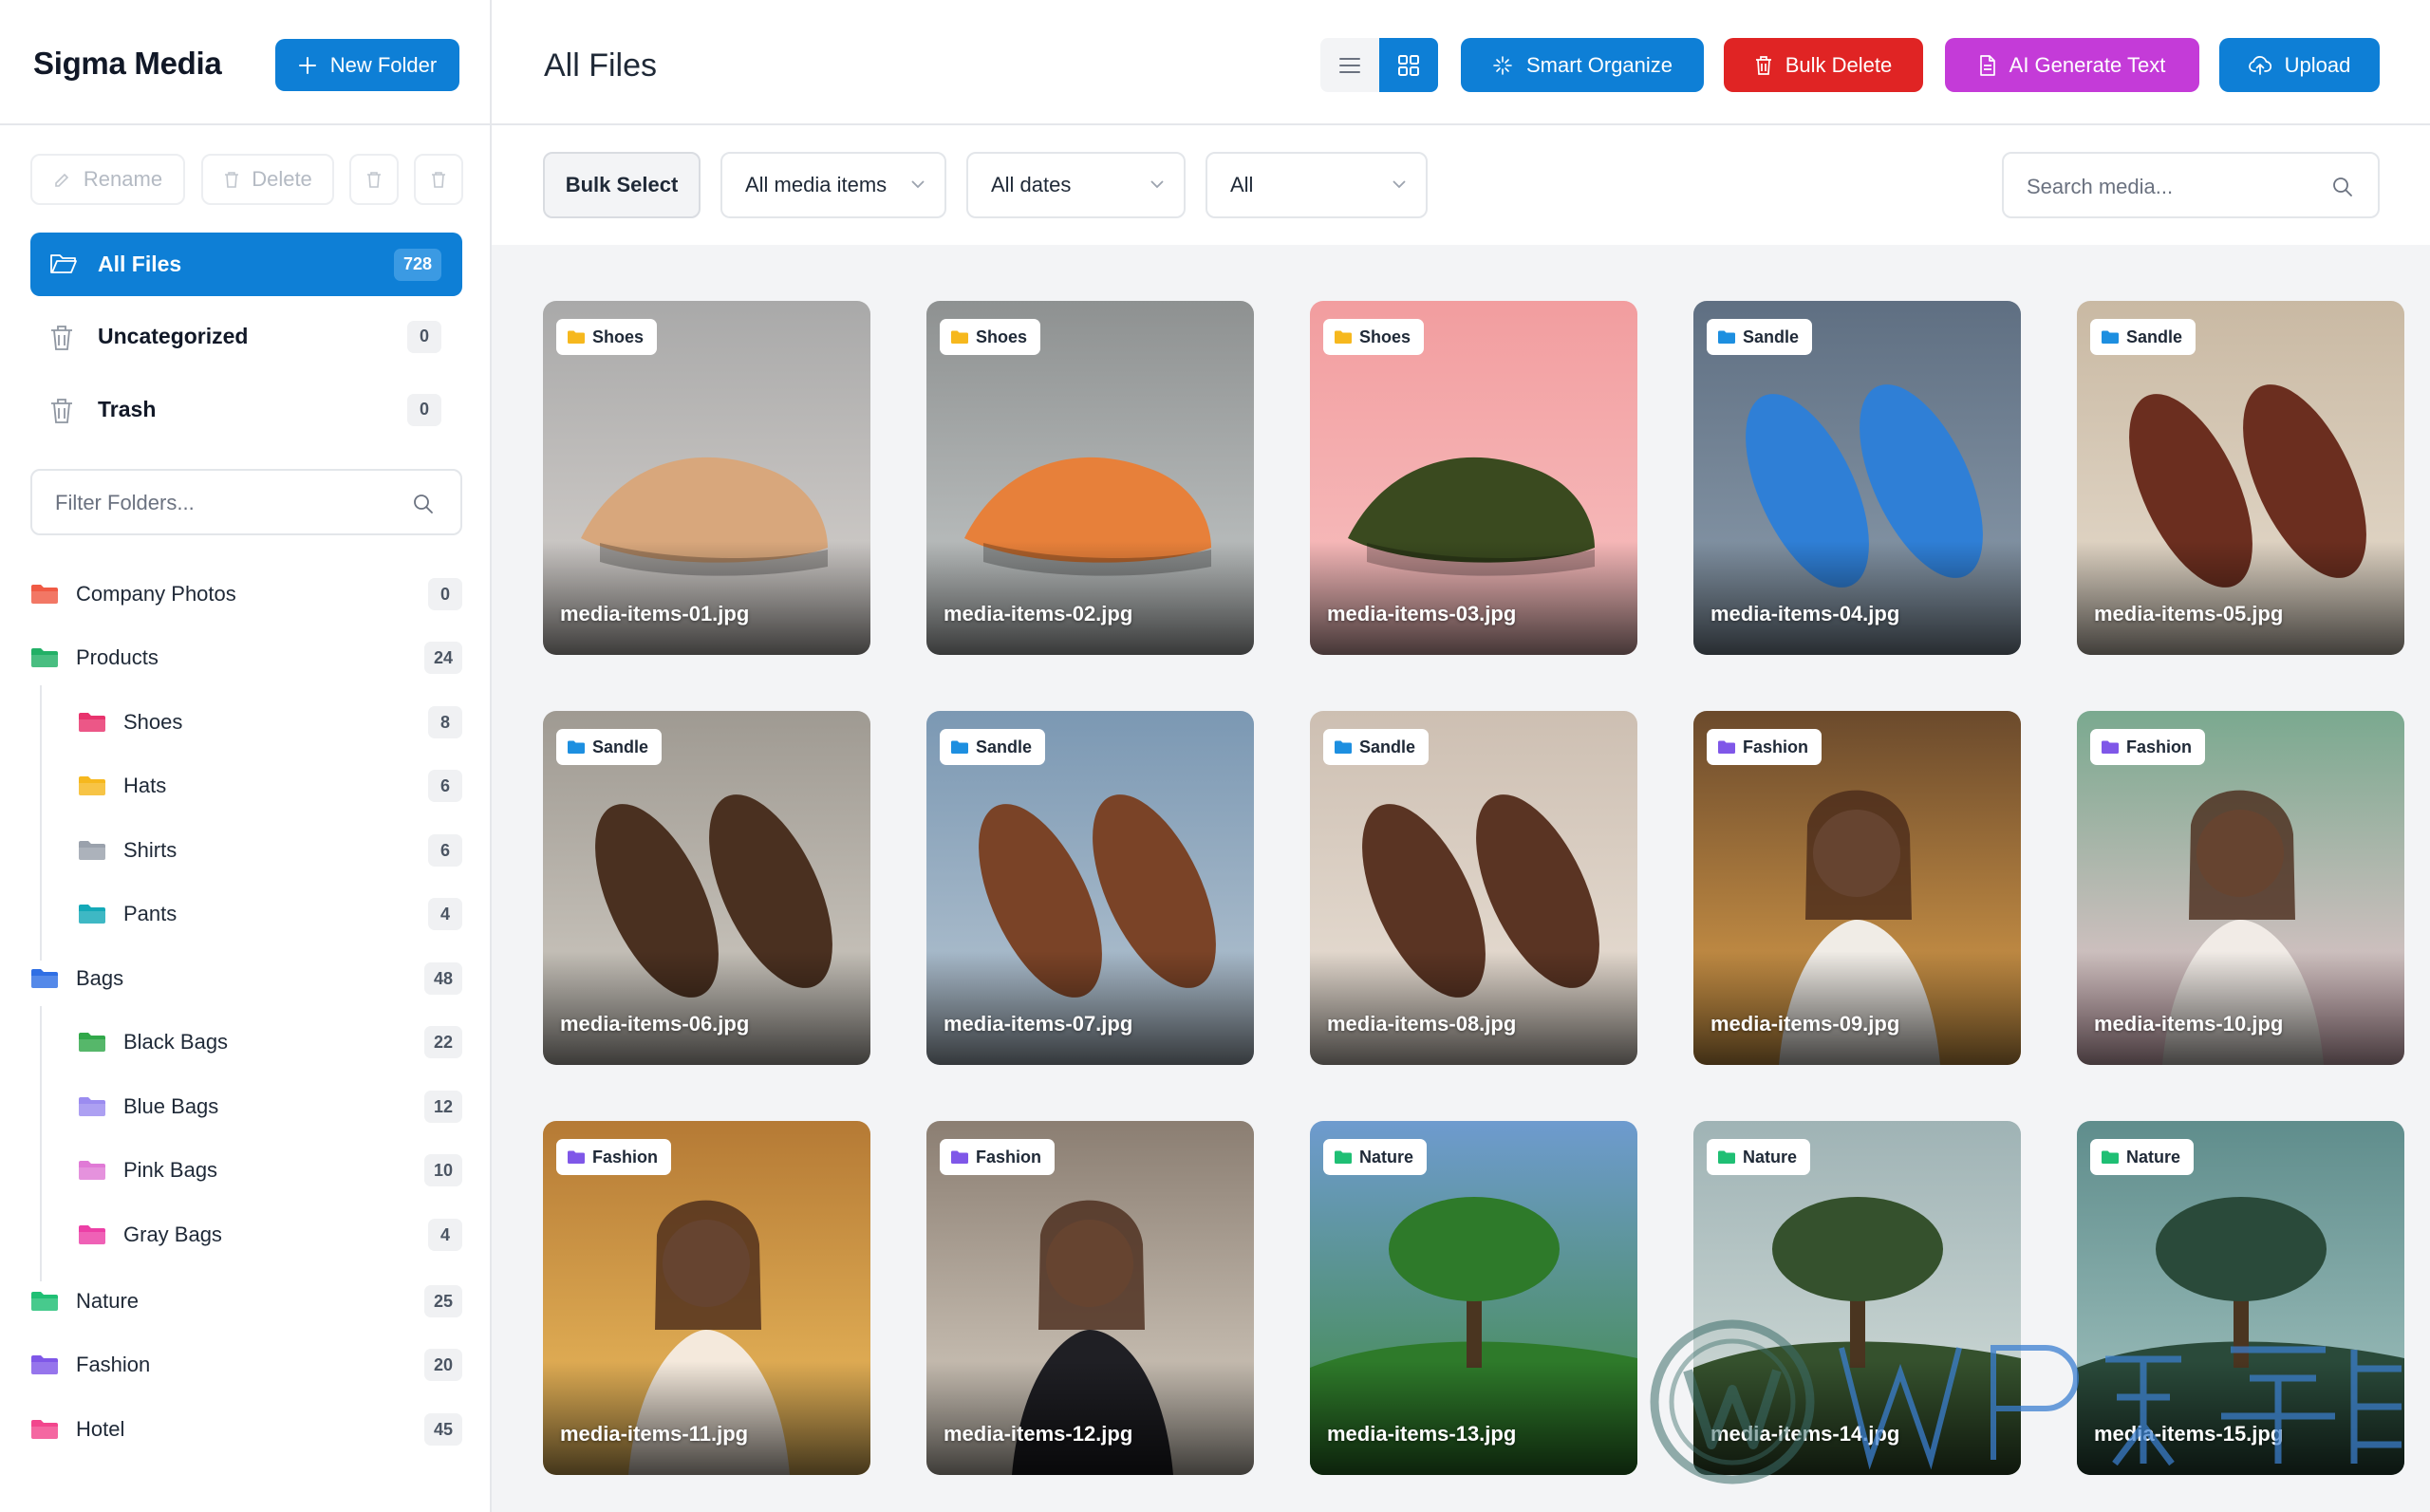  What do you see at coordinates (367, 65) in the screenshot?
I see `new-folder-button: New Folder` at bounding box center [367, 65].